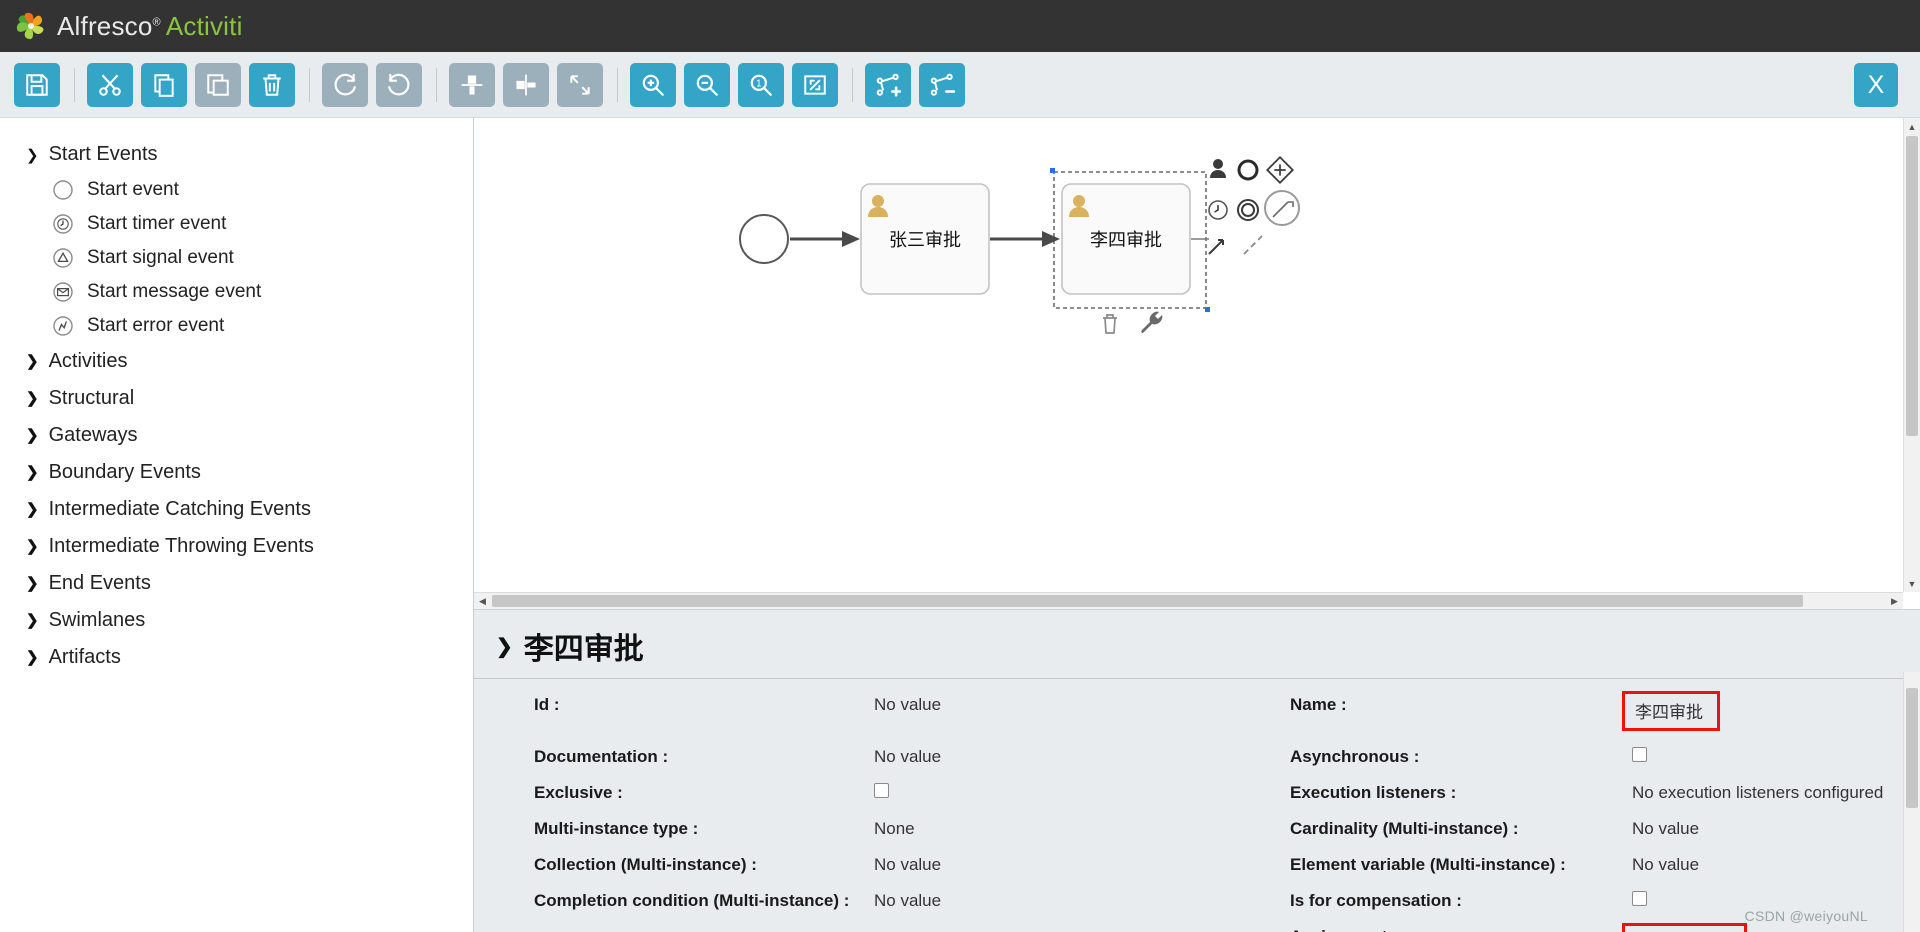 This screenshot has width=1920, height=932. I want to click on palette-group-label: Activities, so click(88, 361).